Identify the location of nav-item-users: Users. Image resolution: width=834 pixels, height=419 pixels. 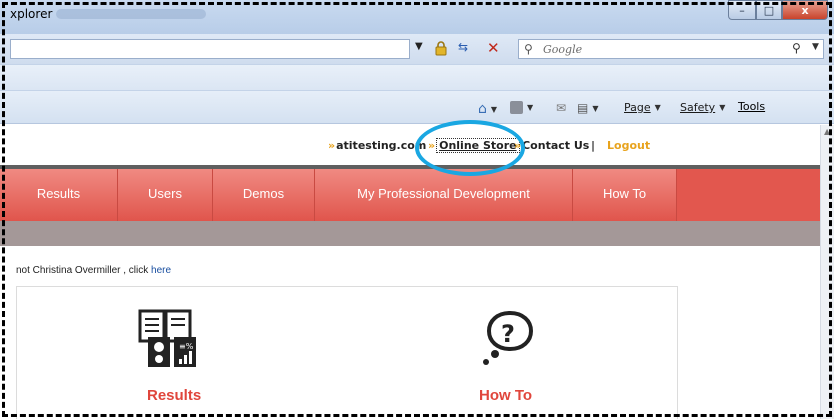
(165, 195).